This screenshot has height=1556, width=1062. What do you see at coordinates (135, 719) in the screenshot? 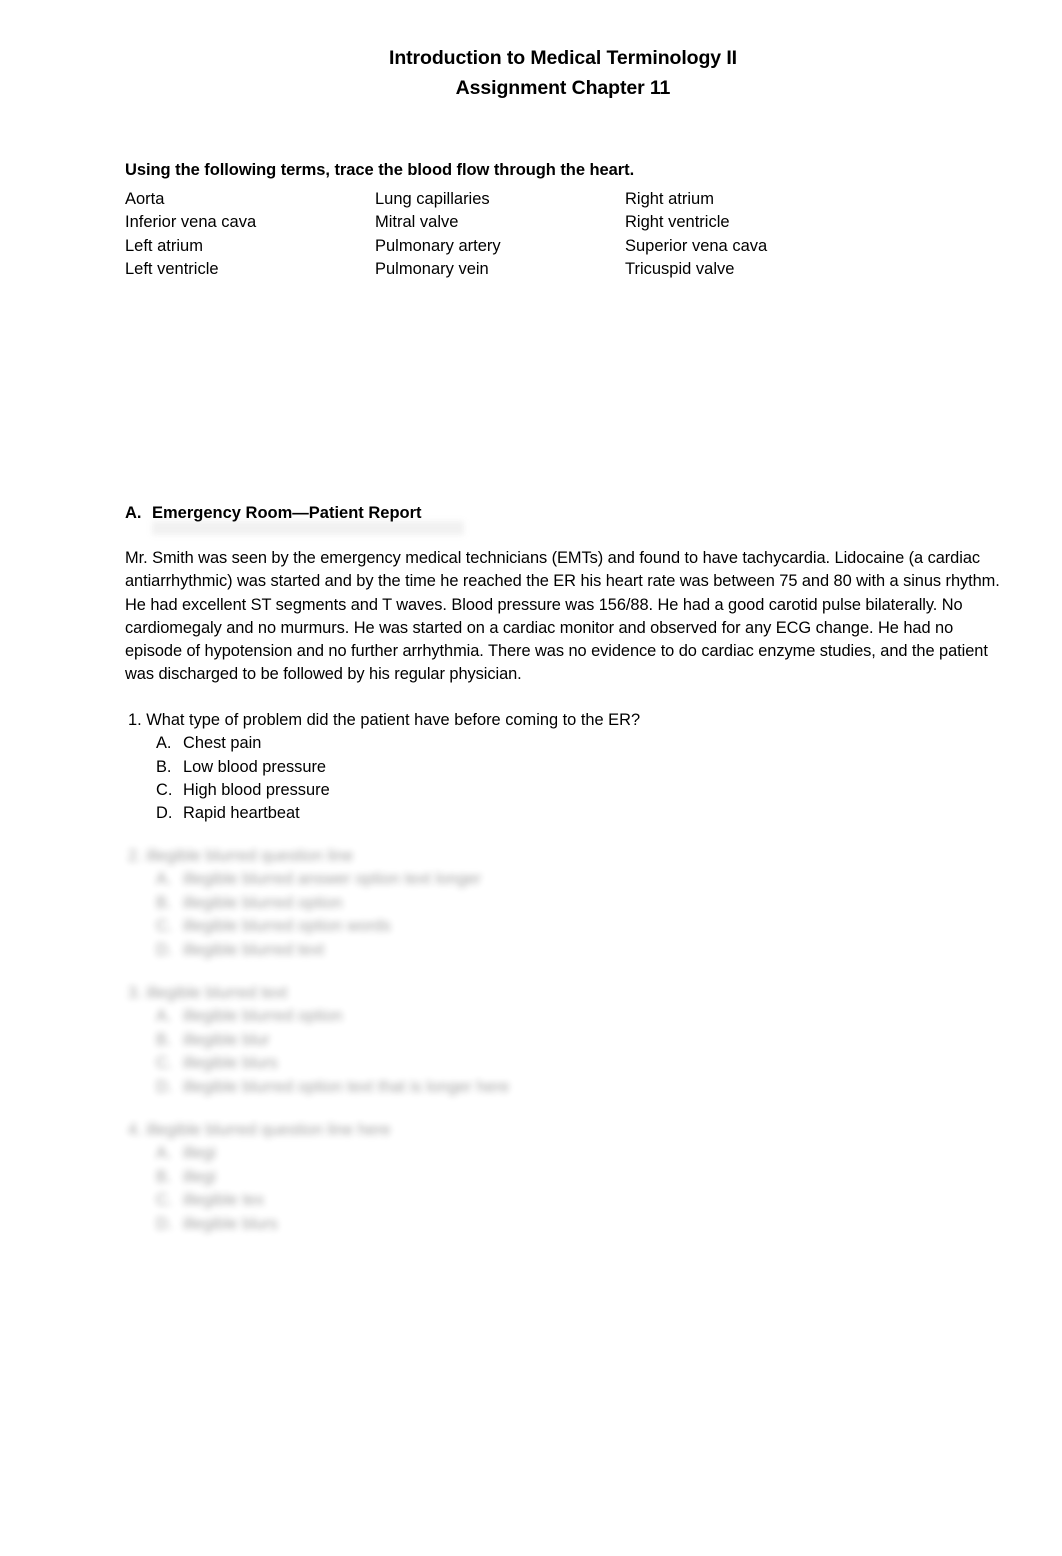
I see `question-1-number: 1.` at bounding box center [135, 719].